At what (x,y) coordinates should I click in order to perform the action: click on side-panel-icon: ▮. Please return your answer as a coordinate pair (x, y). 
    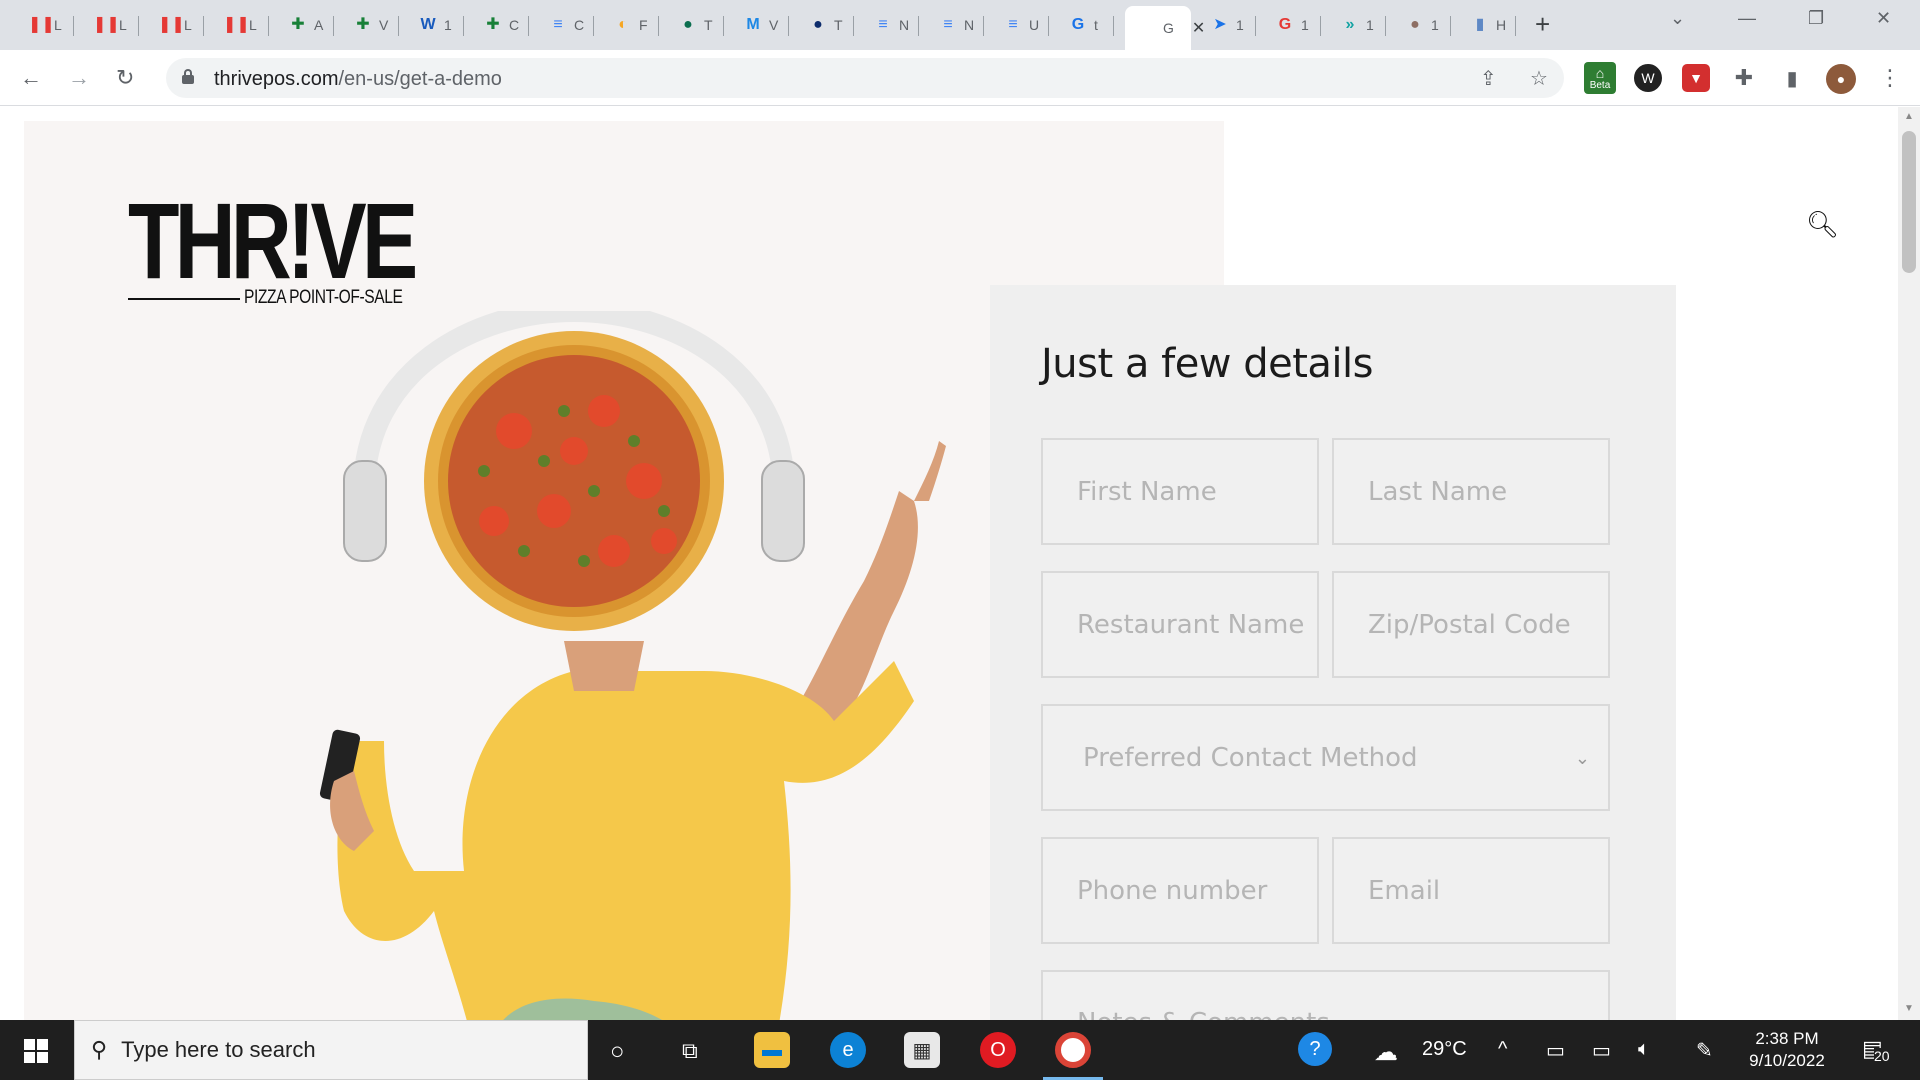
    Looking at the image, I should click on (1792, 78).